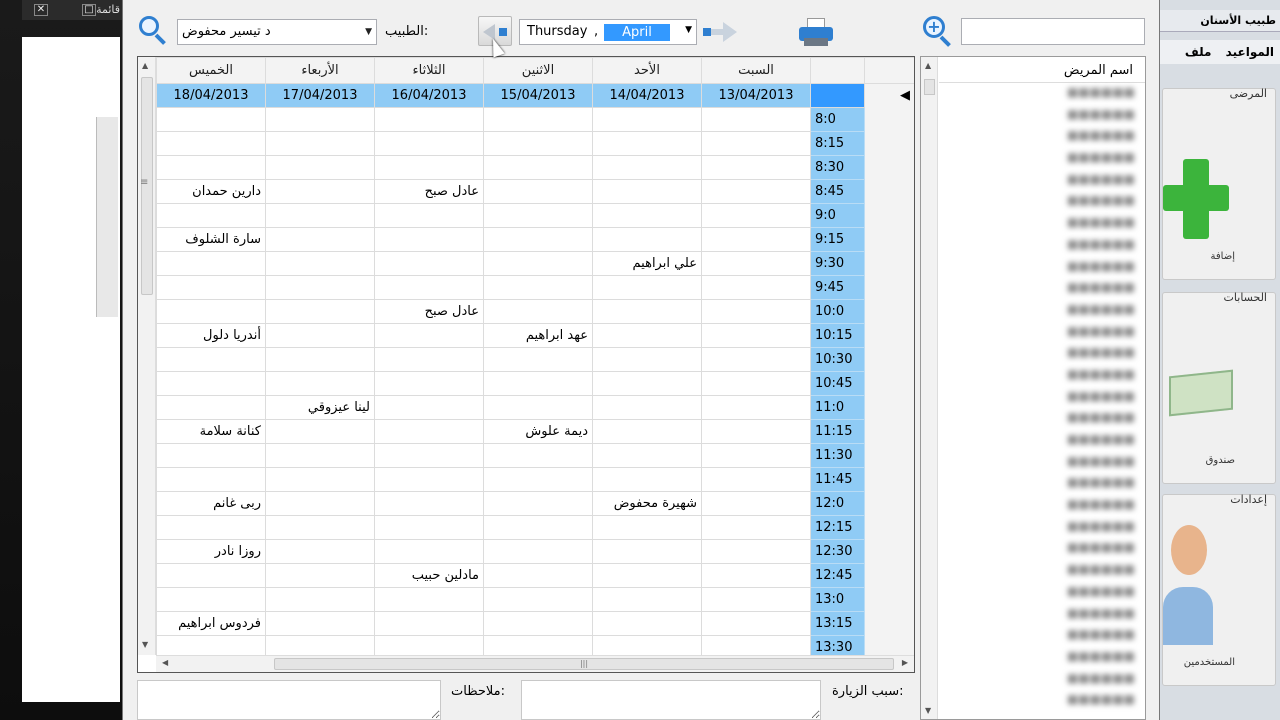  What do you see at coordinates (637, 32) in the screenshot?
I see `date-month: April` at bounding box center [637, 32].